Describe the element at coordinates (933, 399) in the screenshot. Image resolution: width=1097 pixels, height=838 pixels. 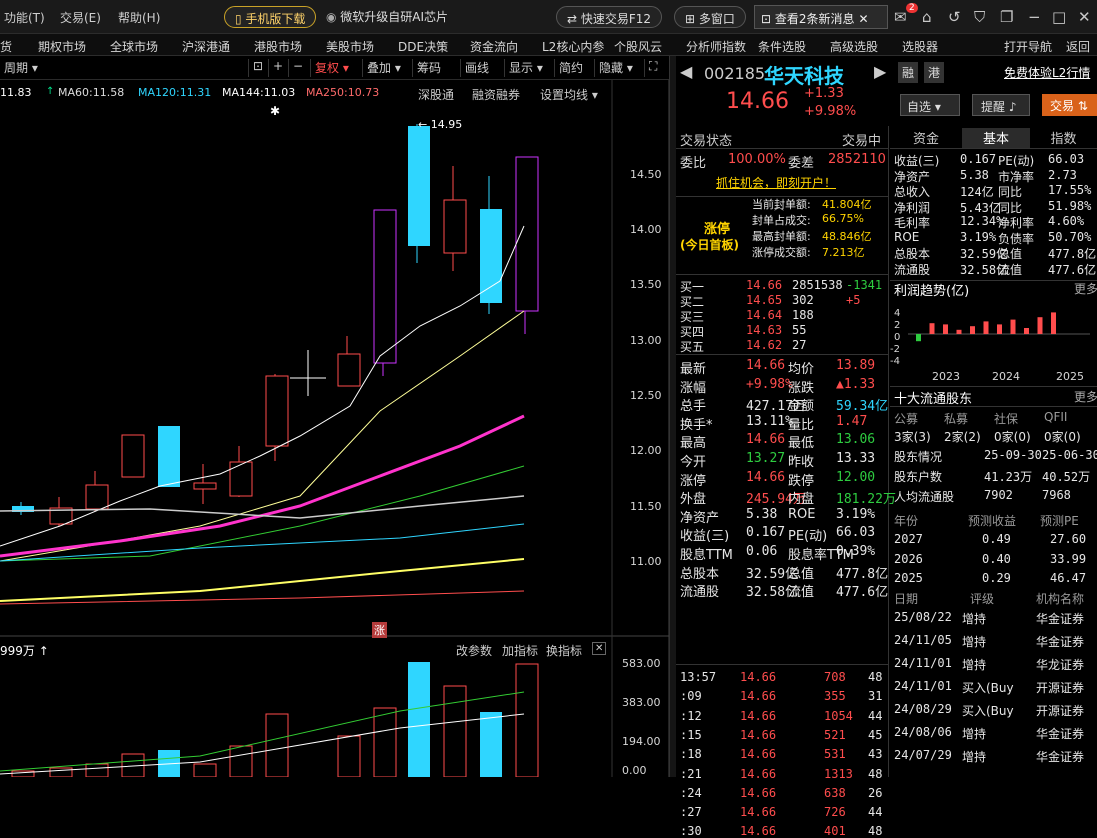
I see `holders-title: 十大流通股东` at that location.